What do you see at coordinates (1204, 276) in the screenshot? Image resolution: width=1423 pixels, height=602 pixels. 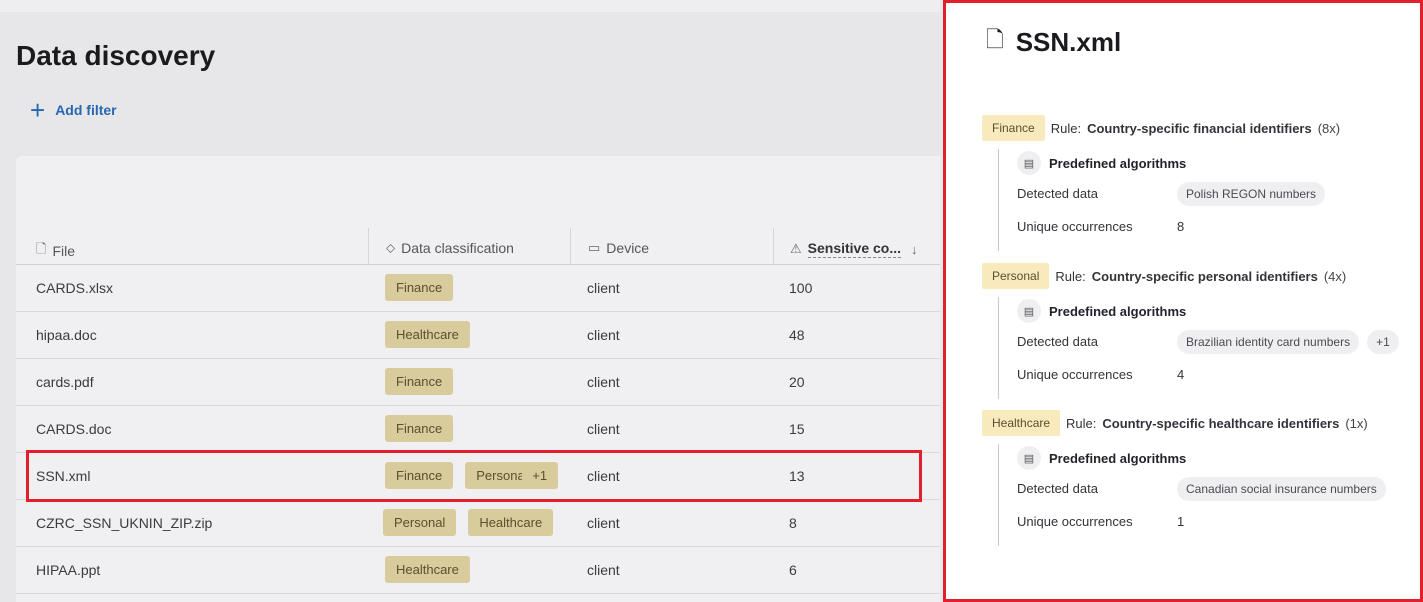 I see `rule-name: Country-specific personal identifiers` at bounding box center [1204, 276].